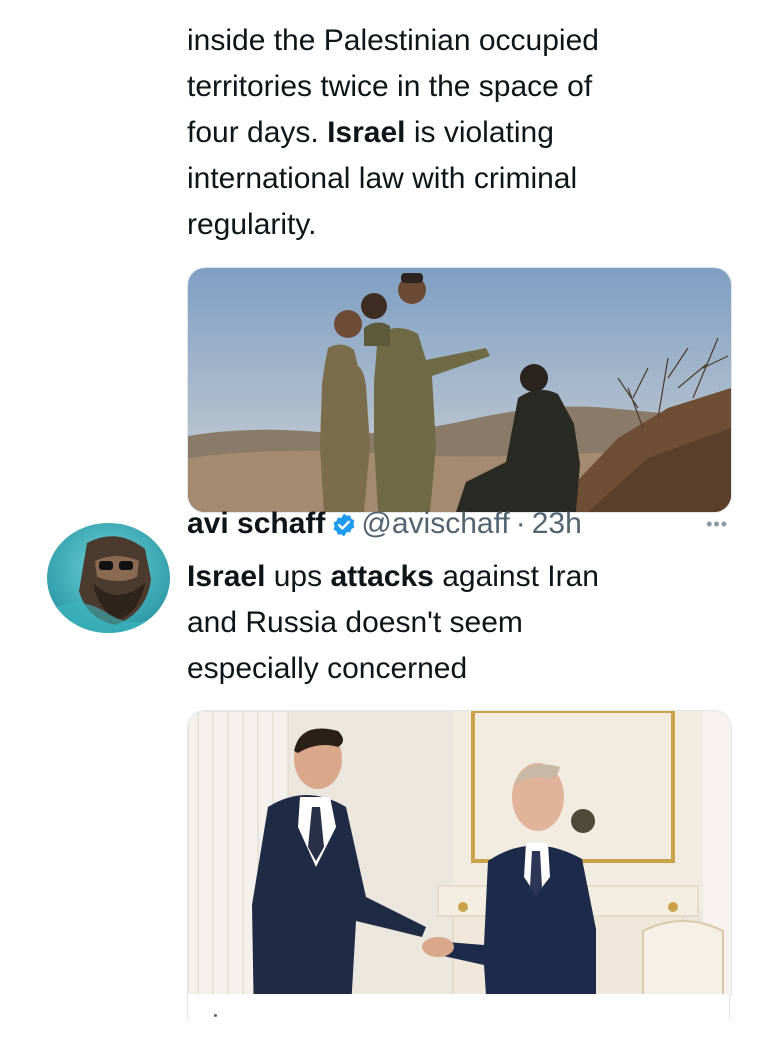 The image size is (778, 1037). I want to click on text-segment: four days., so click(257, 132).